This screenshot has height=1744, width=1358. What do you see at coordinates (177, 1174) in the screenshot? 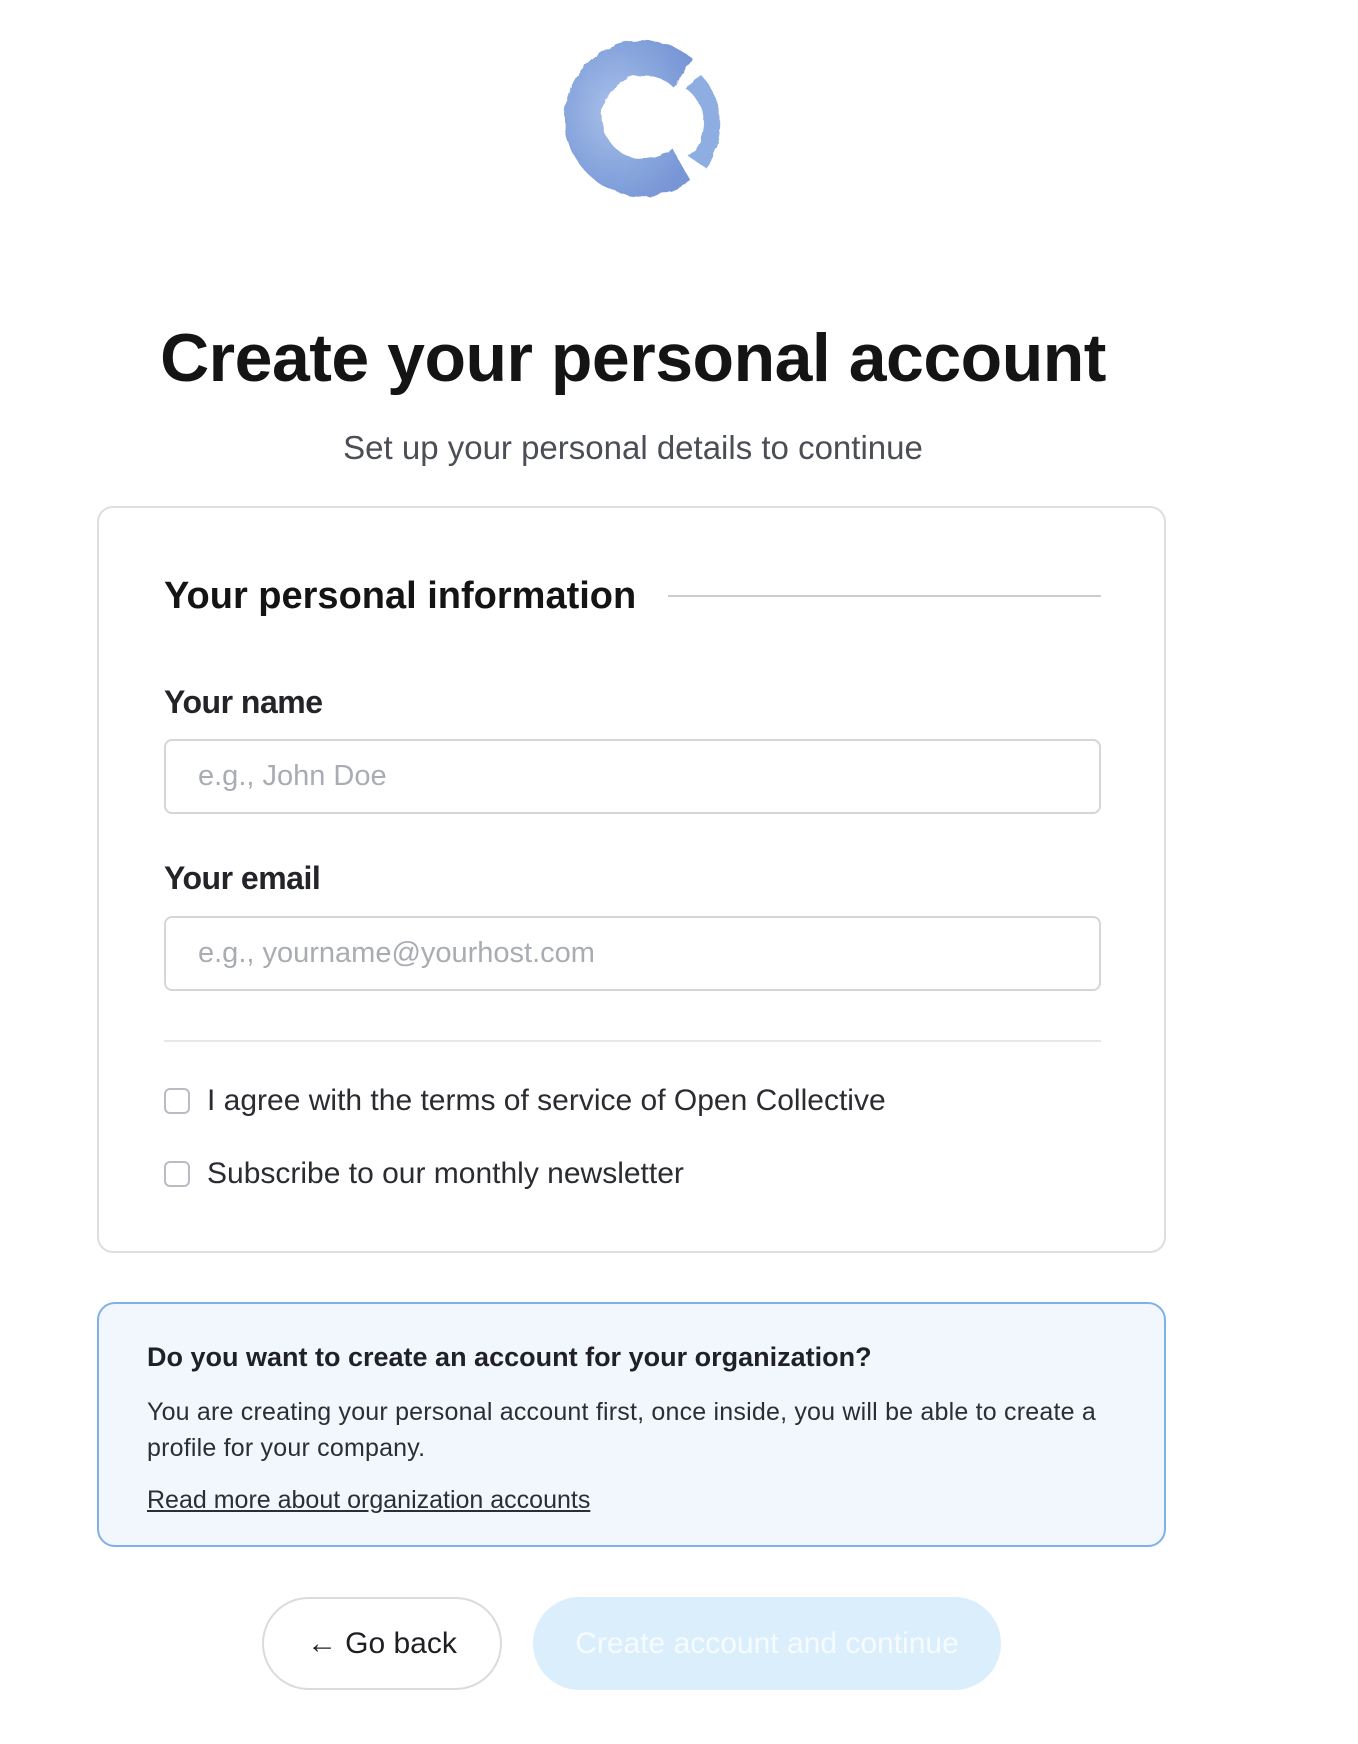
I see `newsletter-checkbox` at bounding box center [177, 1174].